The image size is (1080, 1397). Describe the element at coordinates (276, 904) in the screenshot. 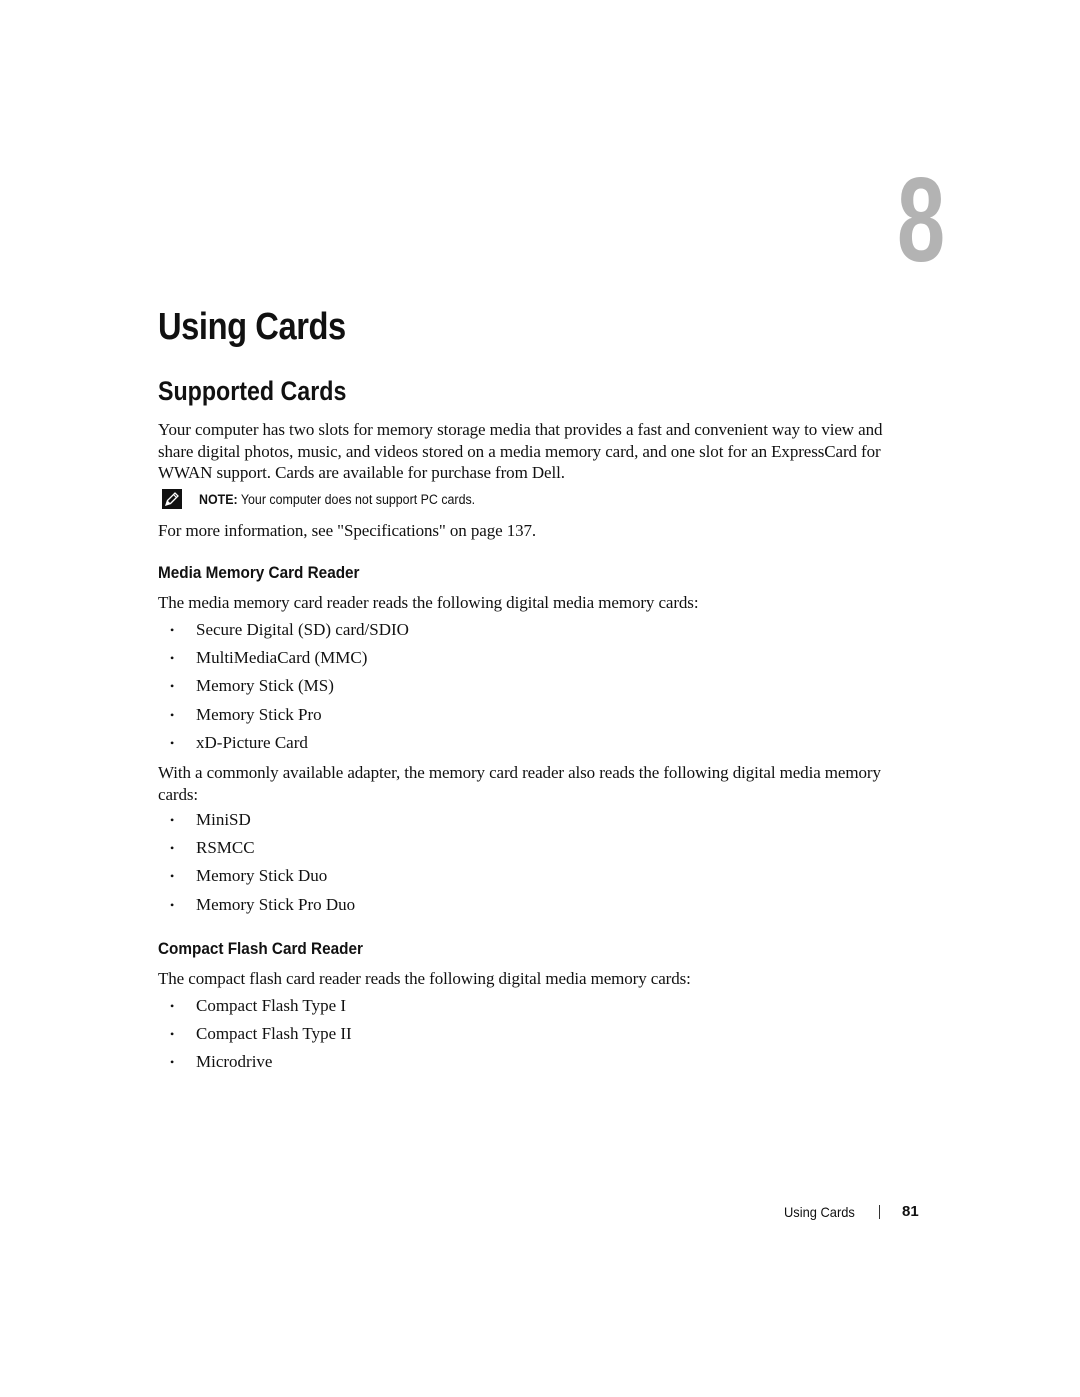

I see `list-item-text: Memory Stick Pro Duo` at that location.